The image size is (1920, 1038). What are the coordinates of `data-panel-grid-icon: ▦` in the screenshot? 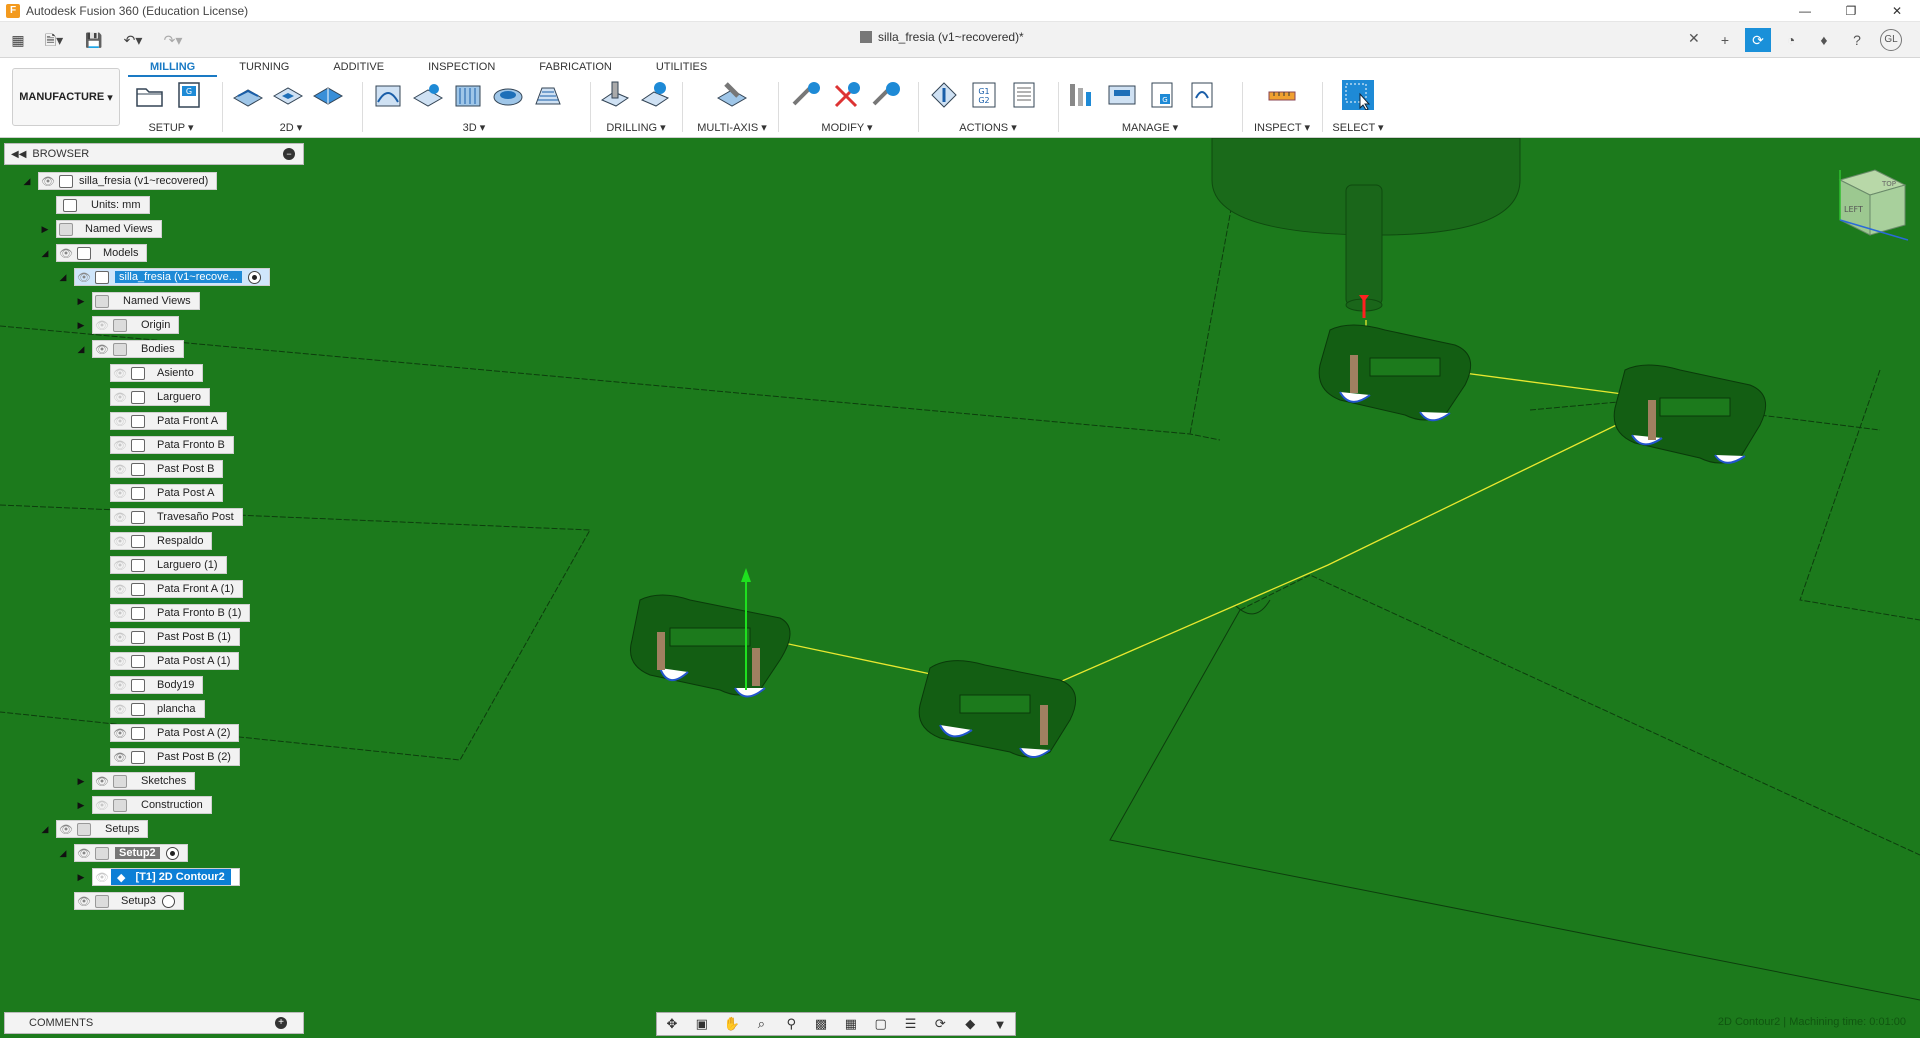 It's located at (18, 40).